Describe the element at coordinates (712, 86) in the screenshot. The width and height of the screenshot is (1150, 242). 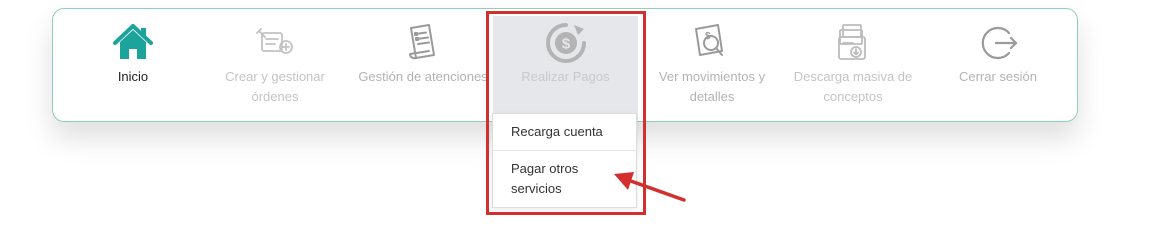
I see `nav-label-ver-movimientos: Ver movimientos y detalles` at that location.